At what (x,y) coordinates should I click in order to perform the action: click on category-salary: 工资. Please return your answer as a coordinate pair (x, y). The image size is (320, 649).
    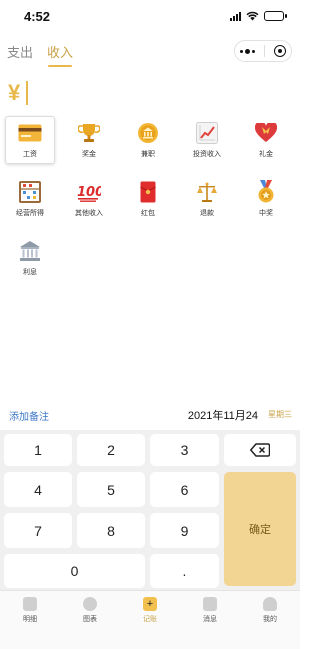
    Looking at the image, I should click on (30, 140).